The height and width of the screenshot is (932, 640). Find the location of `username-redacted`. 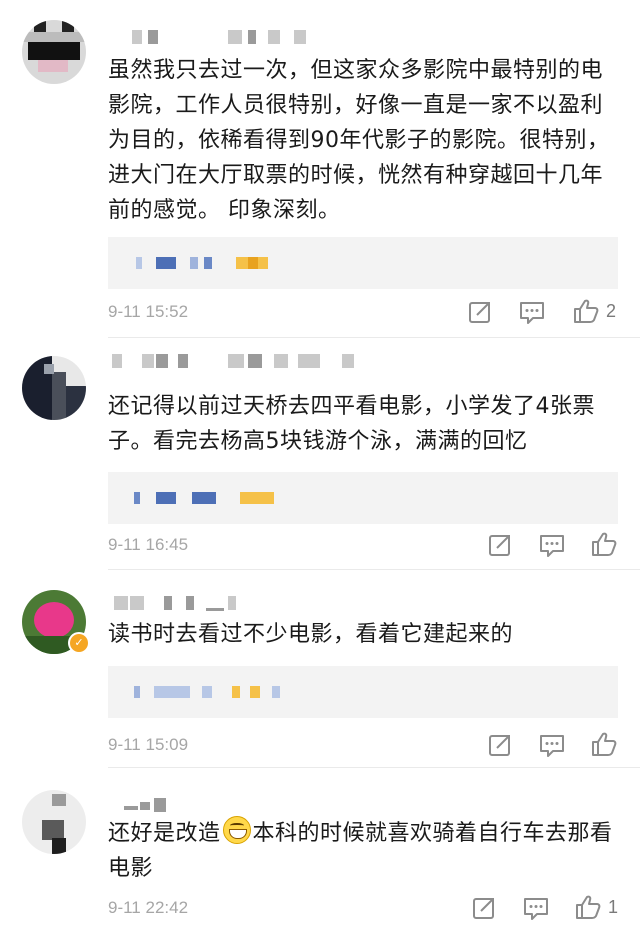

username-redacted is located at coordinates (238, 367).